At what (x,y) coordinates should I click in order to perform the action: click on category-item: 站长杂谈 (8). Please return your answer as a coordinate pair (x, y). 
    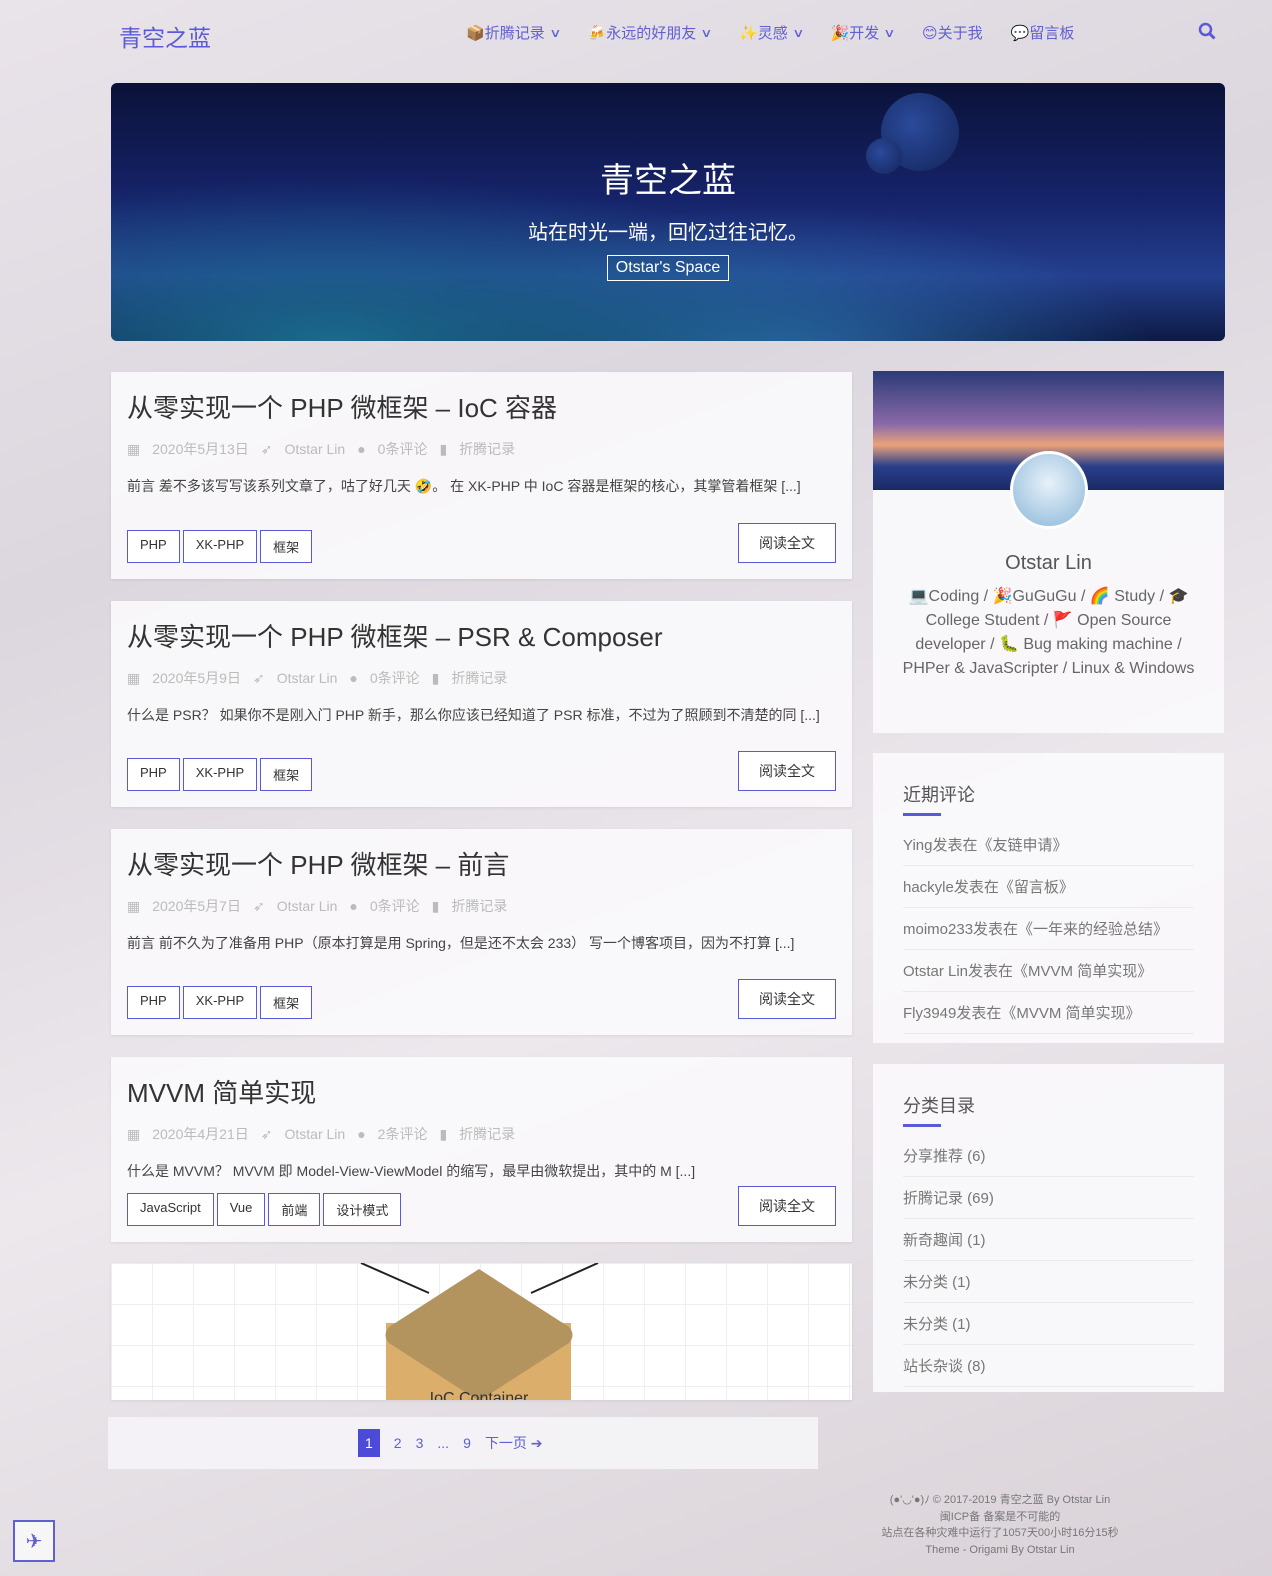
    Looking at the image, I should click on (1048, 1366).